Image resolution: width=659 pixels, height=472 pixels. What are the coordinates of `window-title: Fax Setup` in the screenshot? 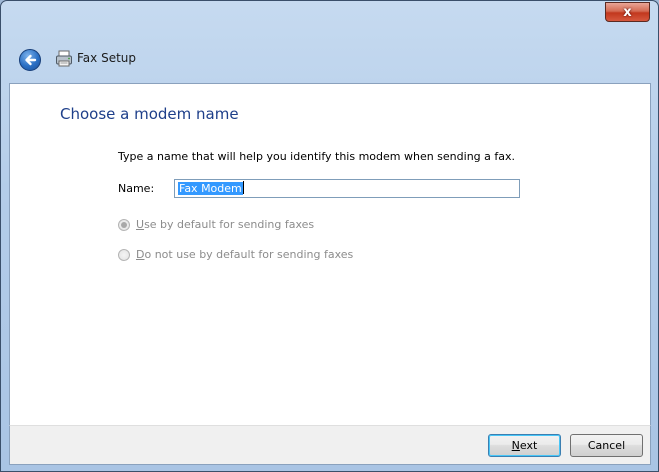 It's located at (106, 58).